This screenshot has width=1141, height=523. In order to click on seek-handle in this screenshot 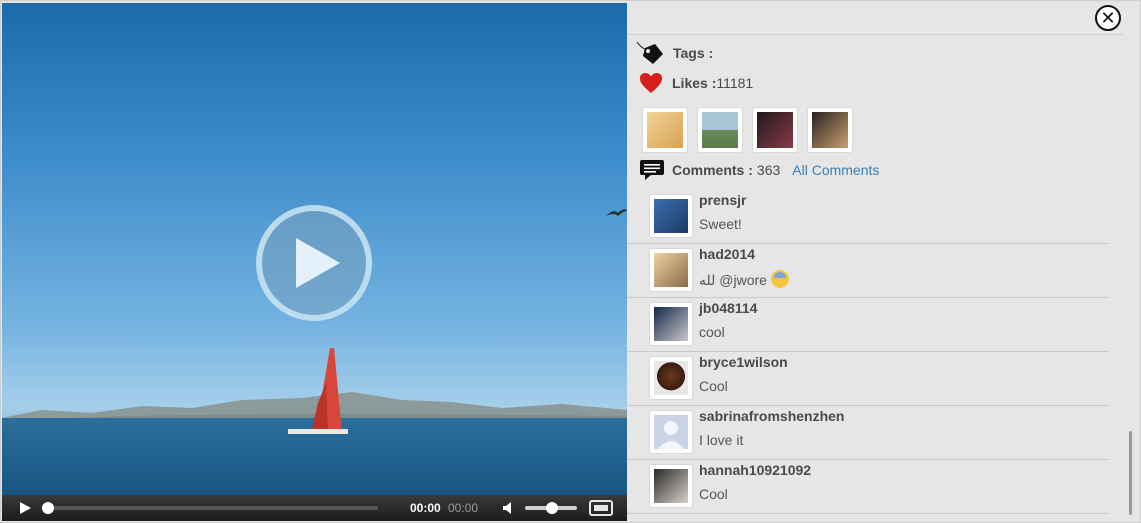, I will do `click(48, 508)`.